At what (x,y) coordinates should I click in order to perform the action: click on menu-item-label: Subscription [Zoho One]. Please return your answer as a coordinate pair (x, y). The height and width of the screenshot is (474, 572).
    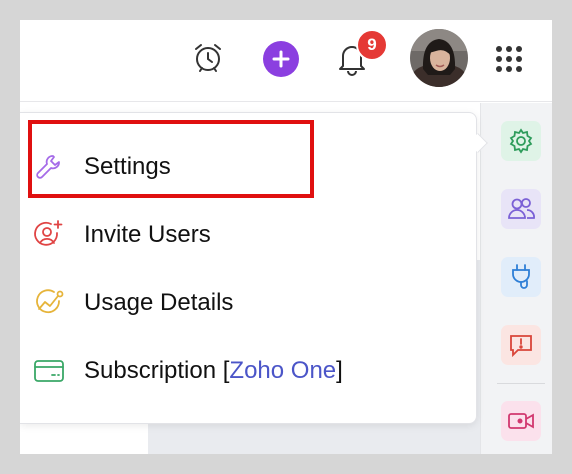
    Looking at the image, I should click on (213, 371).